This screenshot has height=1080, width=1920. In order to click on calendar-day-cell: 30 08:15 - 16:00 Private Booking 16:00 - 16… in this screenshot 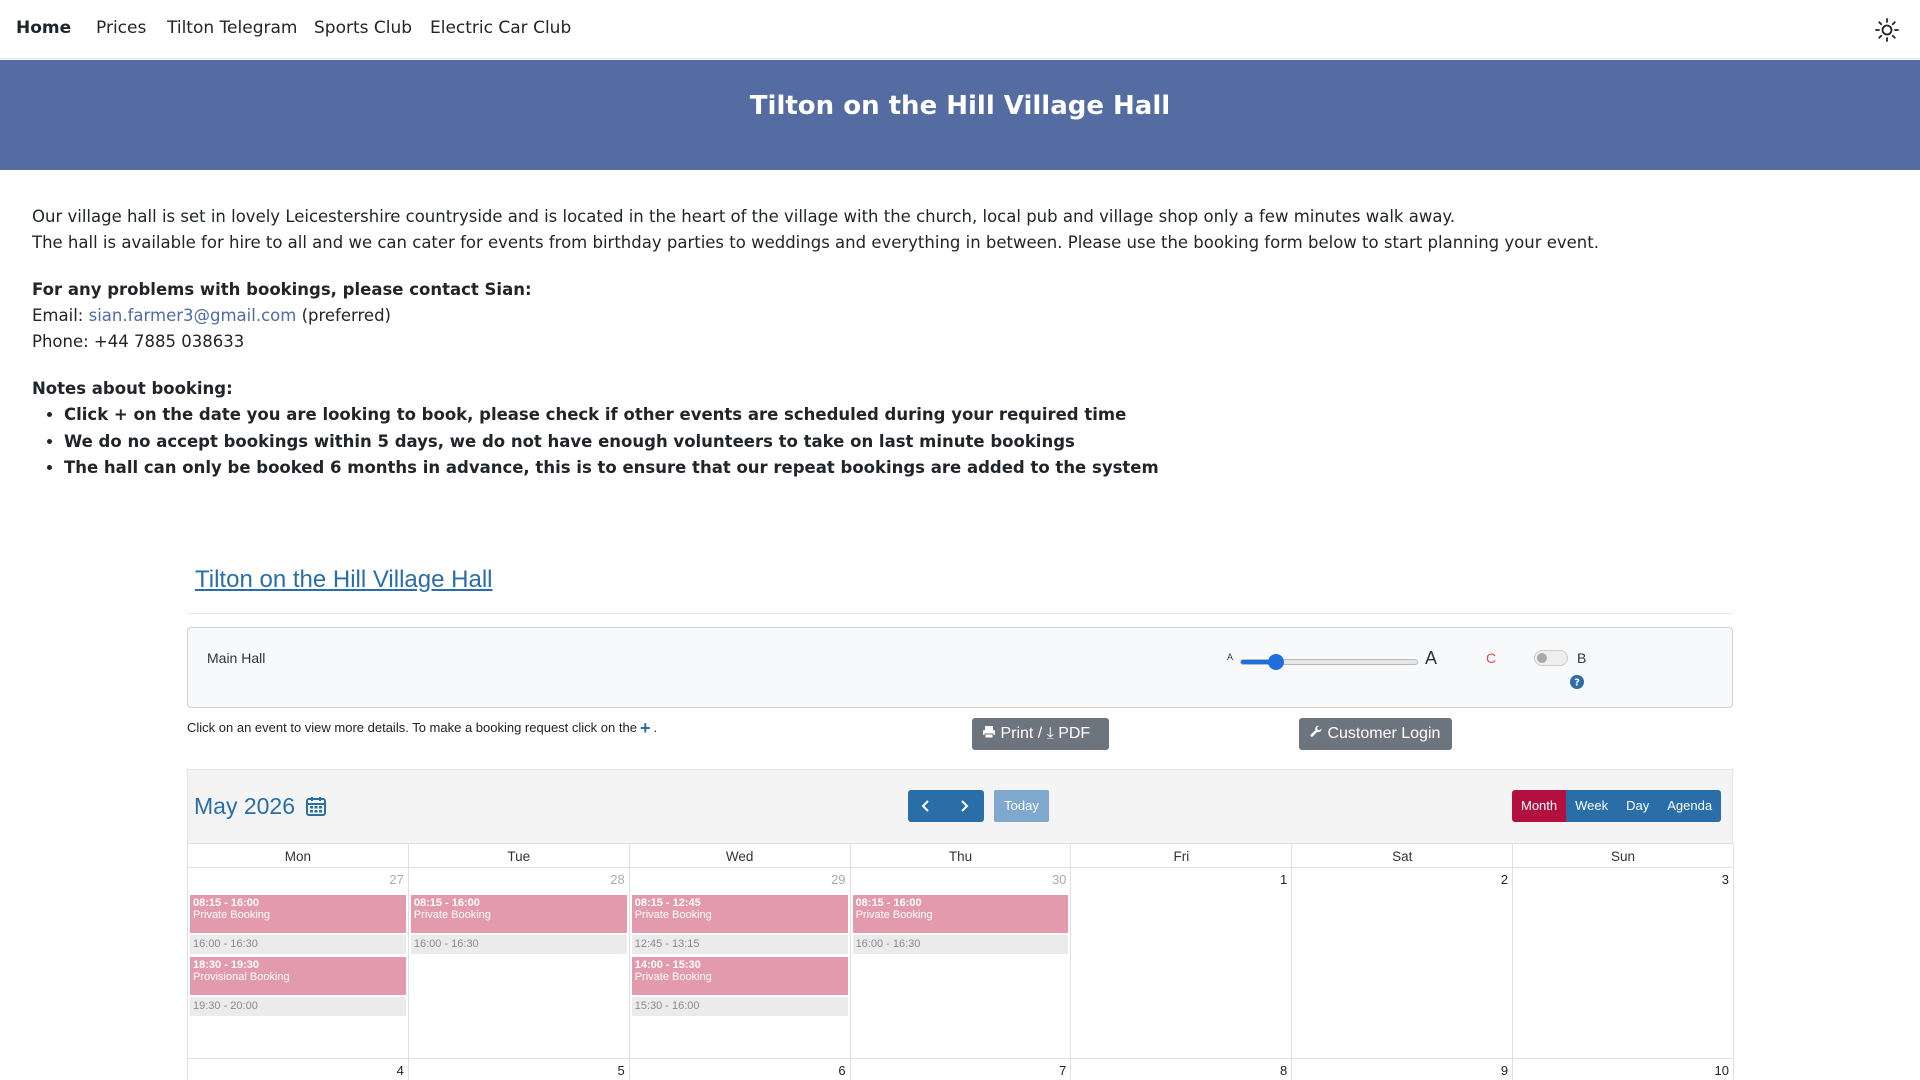, I will do `click(961, 963)`.